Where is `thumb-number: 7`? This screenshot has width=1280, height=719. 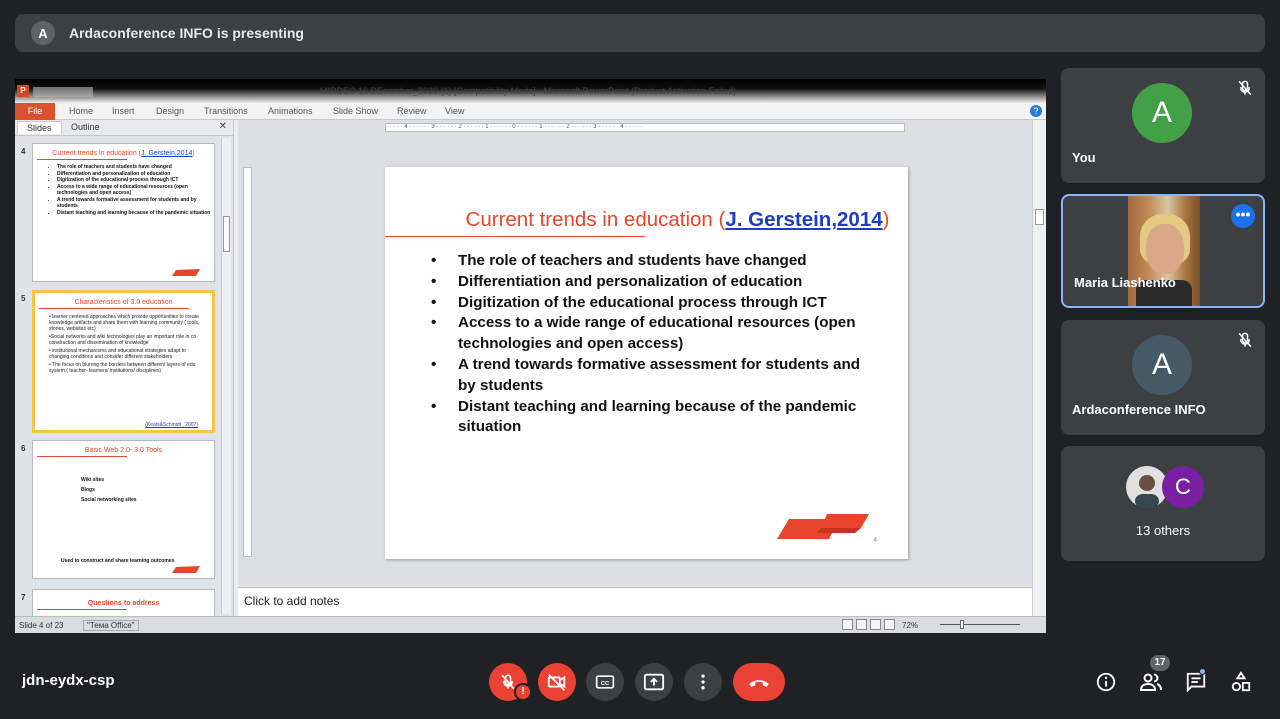 thumb-number: 7 is located at coordinates (23, 597).